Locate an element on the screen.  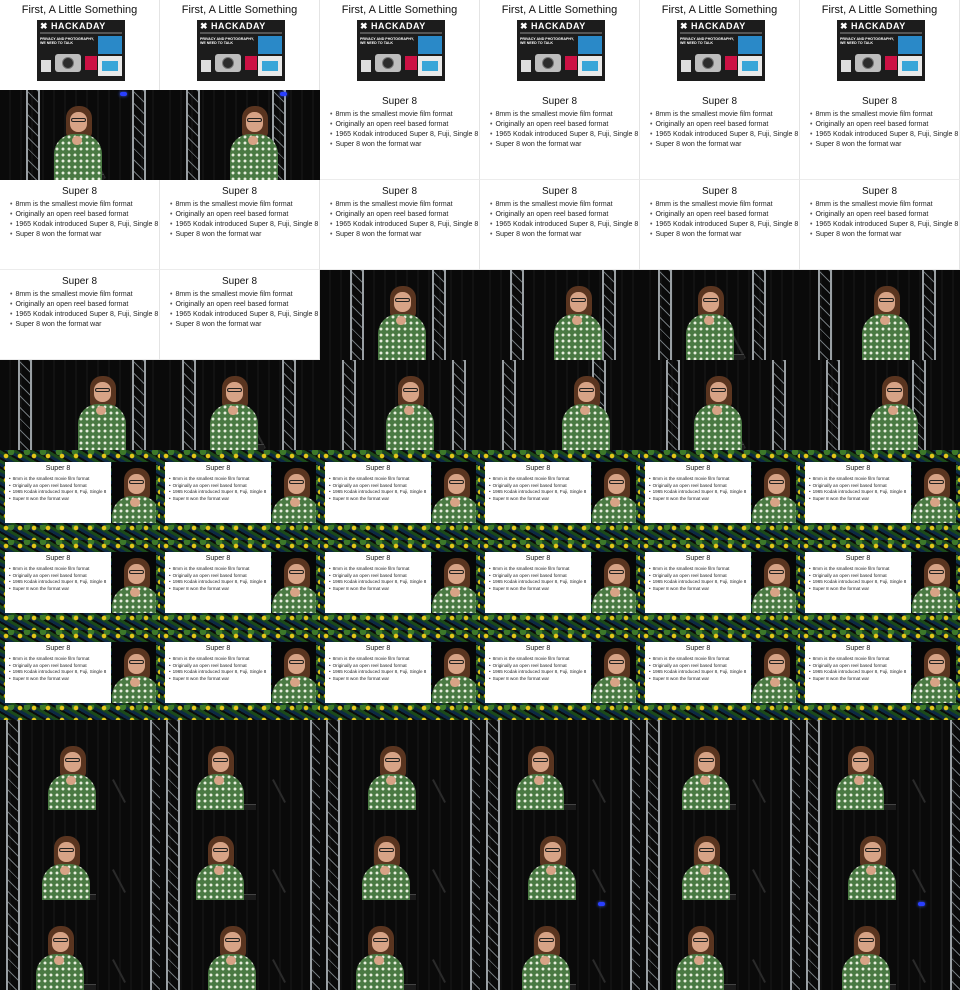
camera-image is located at coordinates (228, 63).